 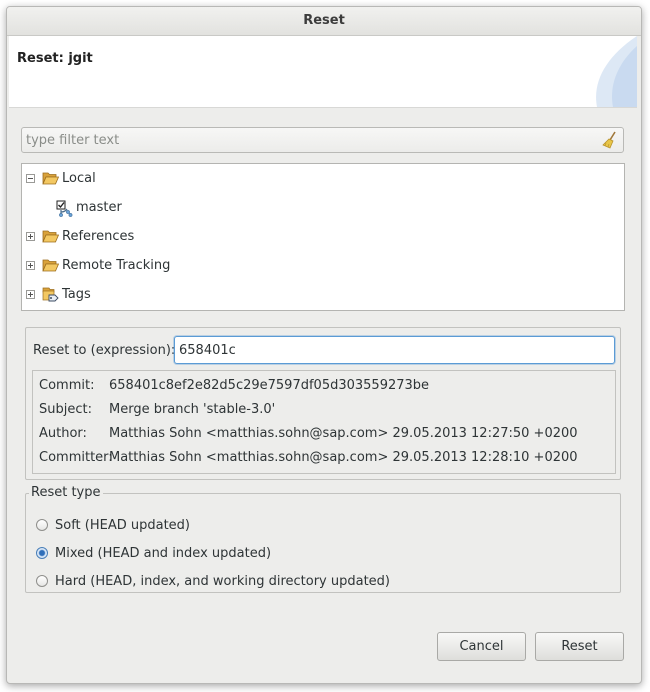 What do you see at coordinates (98, 236) in the screenshot?
I see `tree-item-label: References` at bounding box center [98, 236].